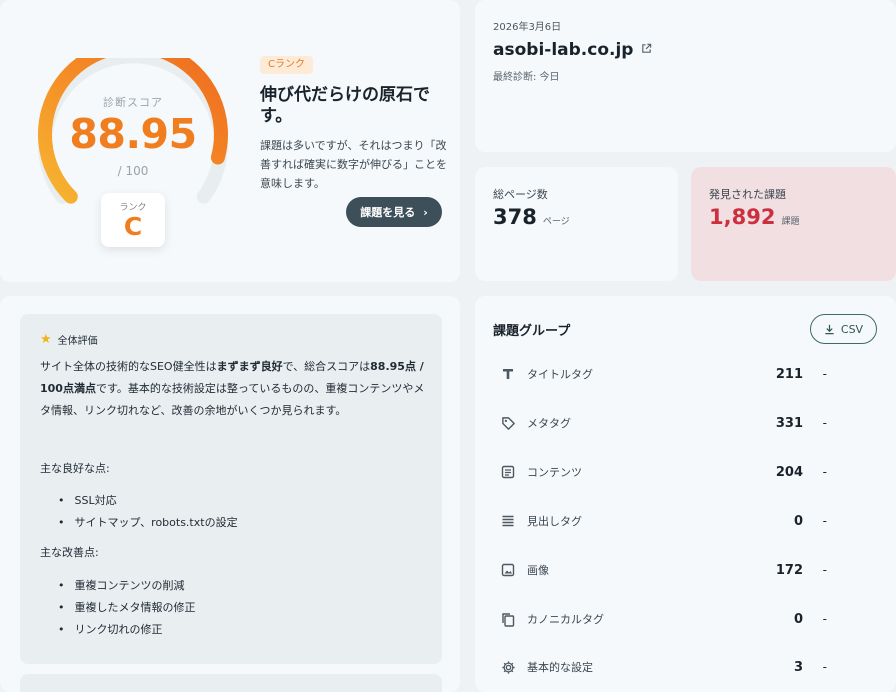  I want to click on total-pages-value: 378 ページ, so click(531, 217).